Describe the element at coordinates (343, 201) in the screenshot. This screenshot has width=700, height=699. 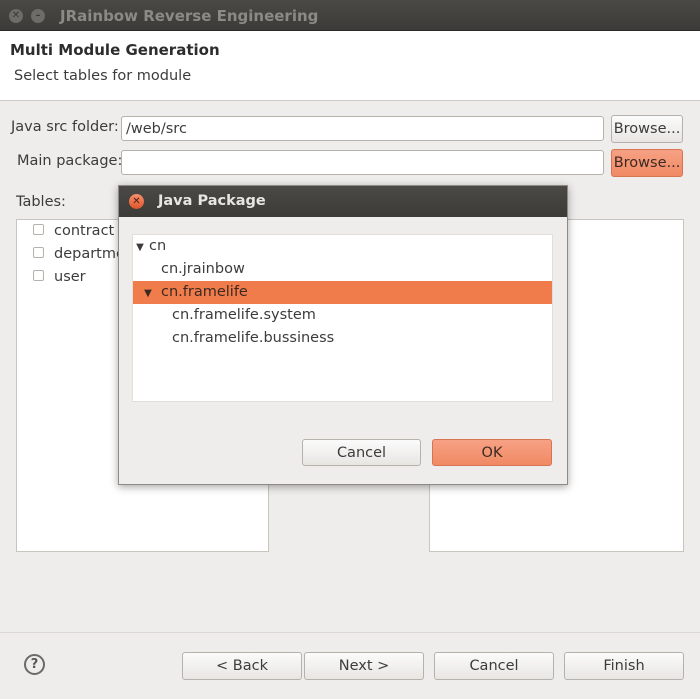
I see `dialog-titlebar: ✕ Java Package` at that location.